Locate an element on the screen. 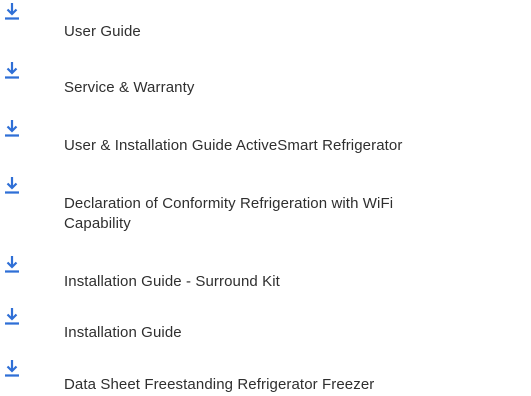 The width and height of the screenshot is (531, 396). download-link-installation-guide-surround-kit: Installation Guide - Surround Kit is located at coordinates (265, 275).